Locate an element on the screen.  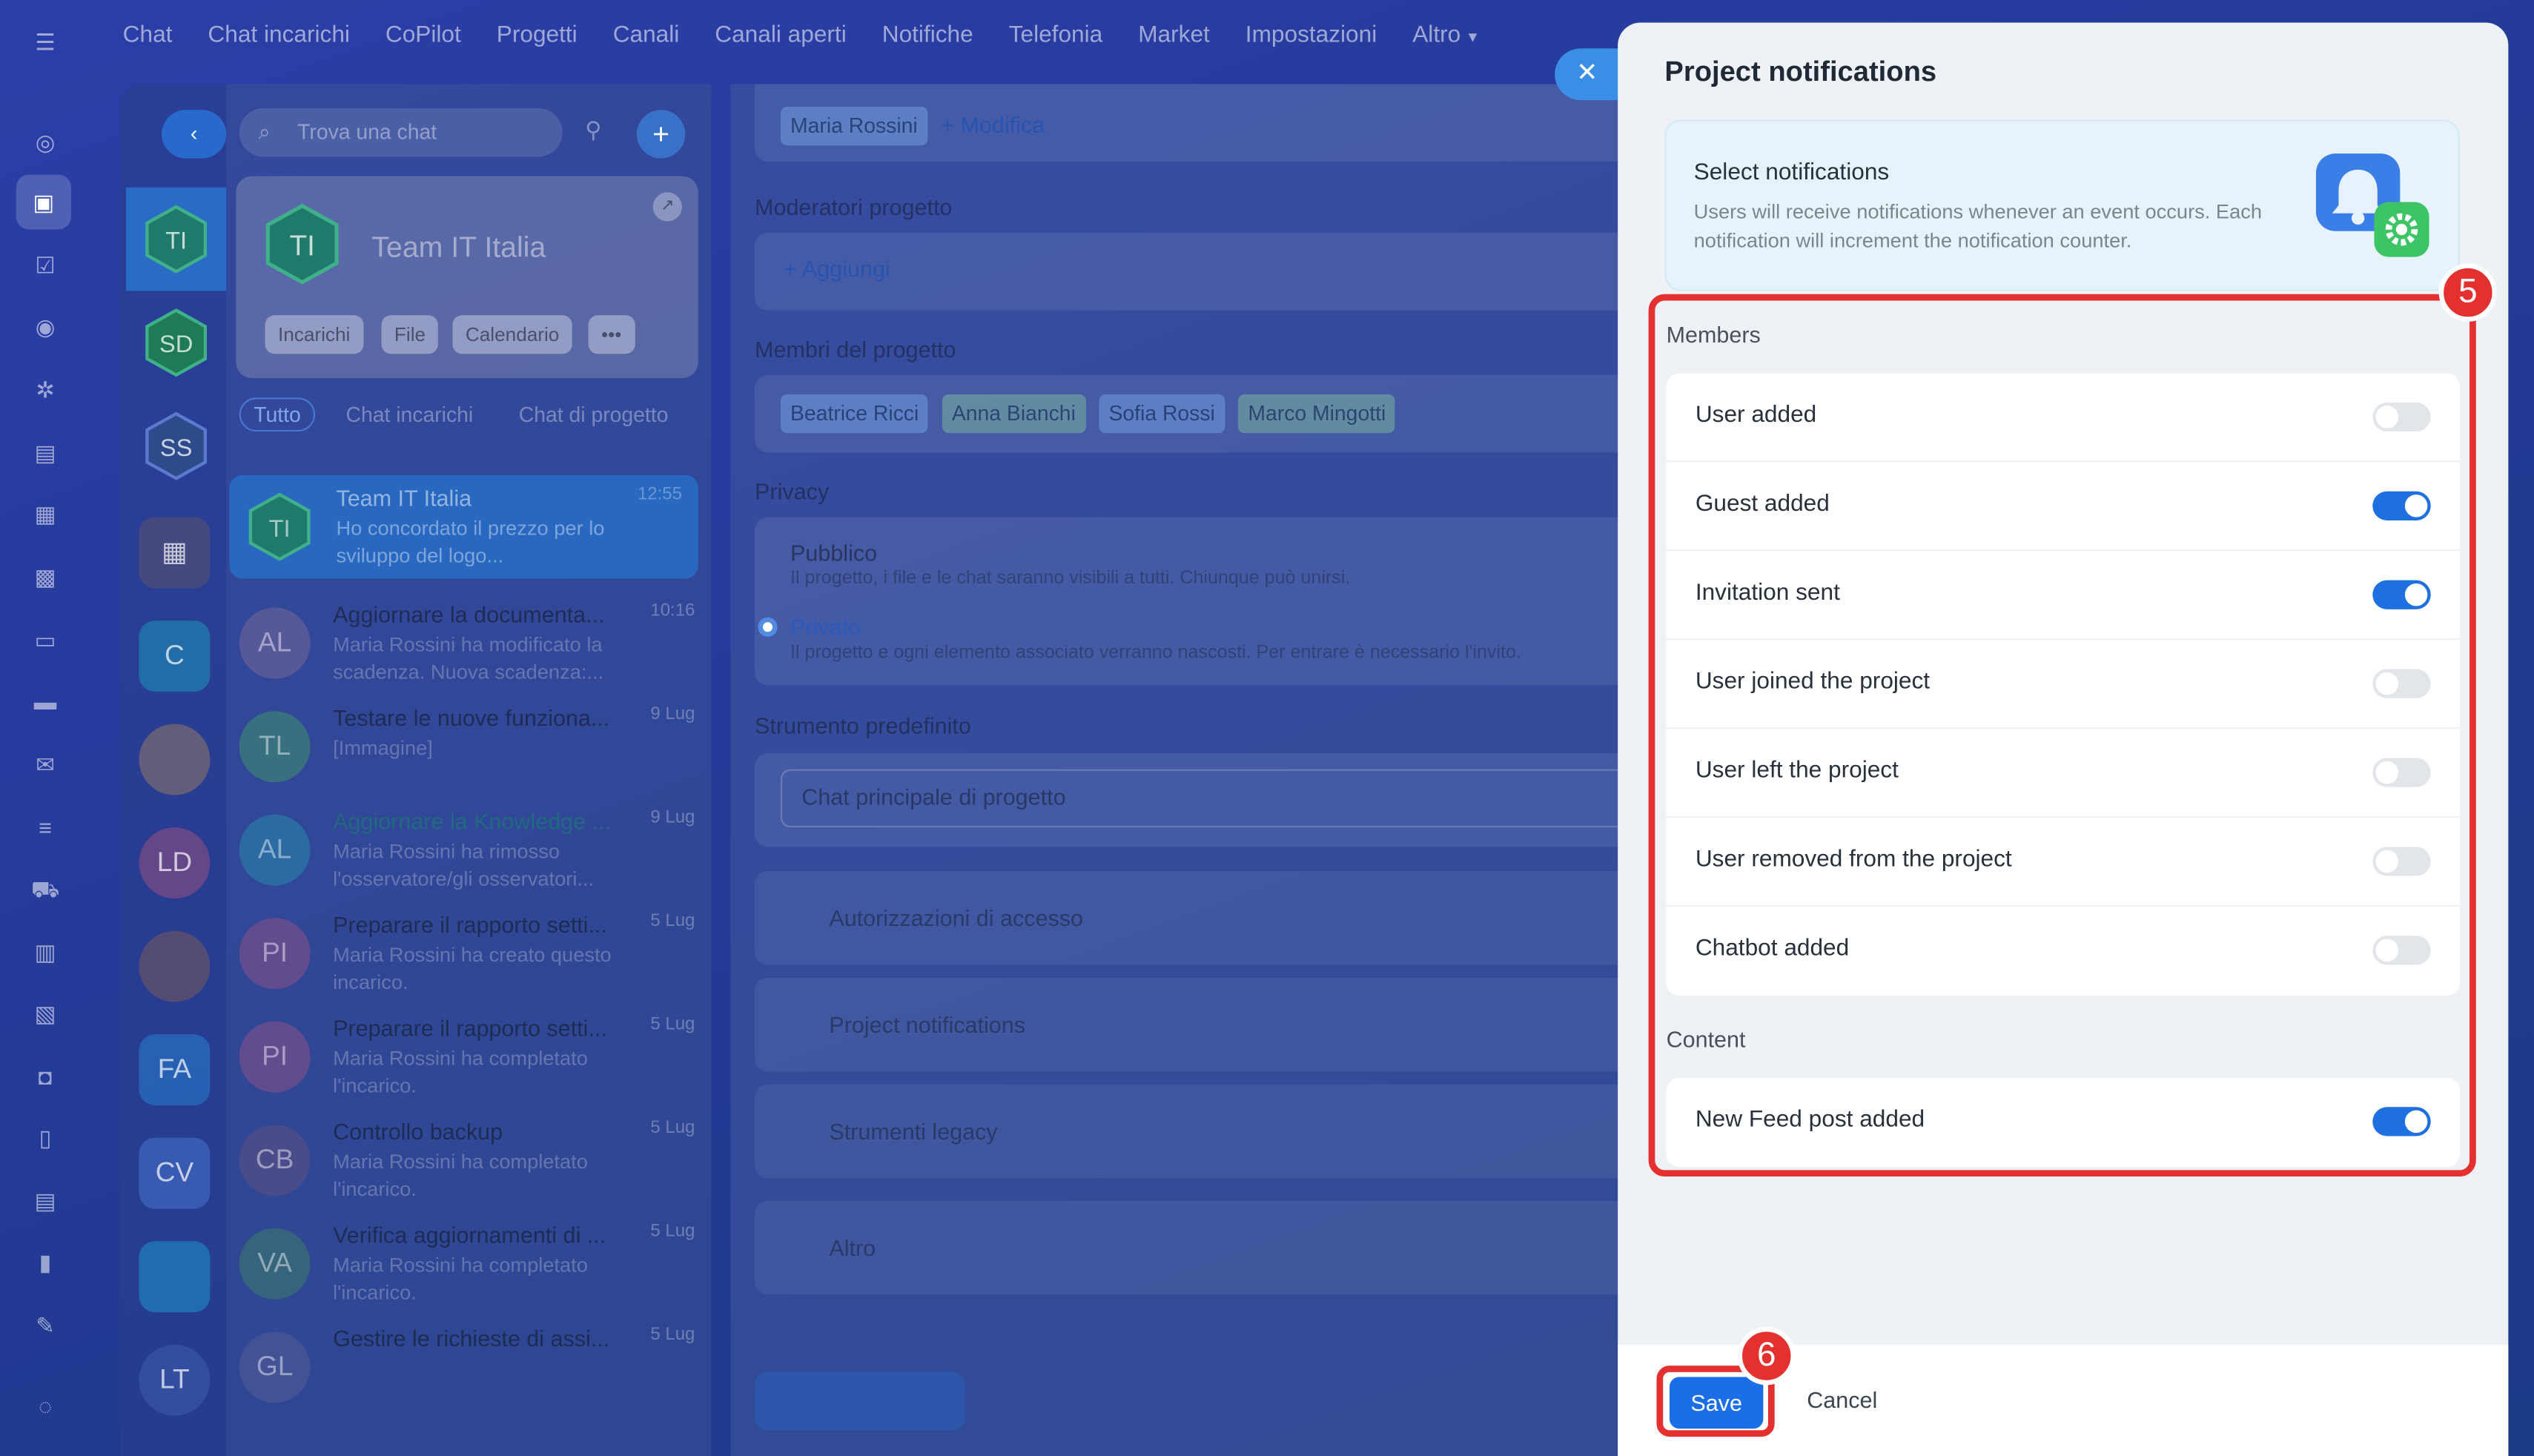
chat-title: Controllo backup is located at coordinates (418, 1131).